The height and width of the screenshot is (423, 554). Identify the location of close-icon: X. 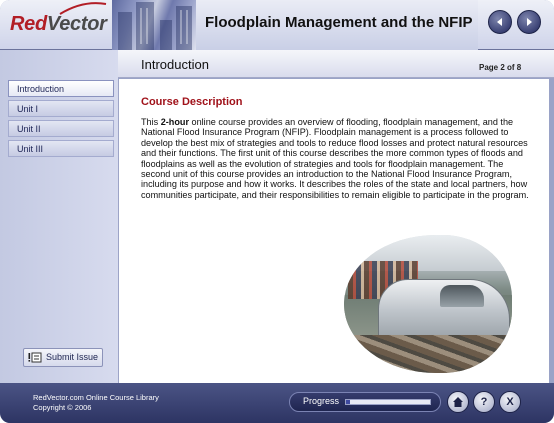
(510, 402).